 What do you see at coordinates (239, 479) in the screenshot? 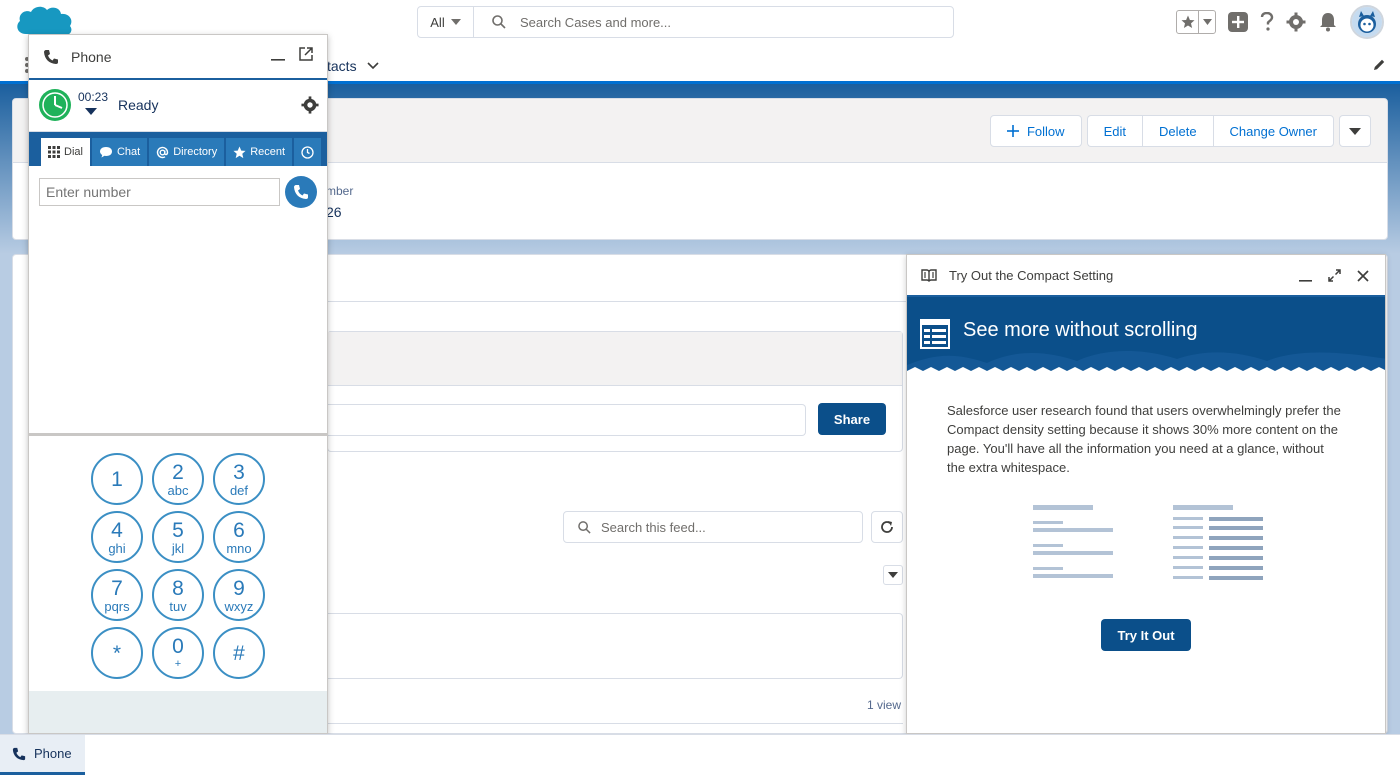
I see `key-3: 3 def` at bounding box center [239, 479].